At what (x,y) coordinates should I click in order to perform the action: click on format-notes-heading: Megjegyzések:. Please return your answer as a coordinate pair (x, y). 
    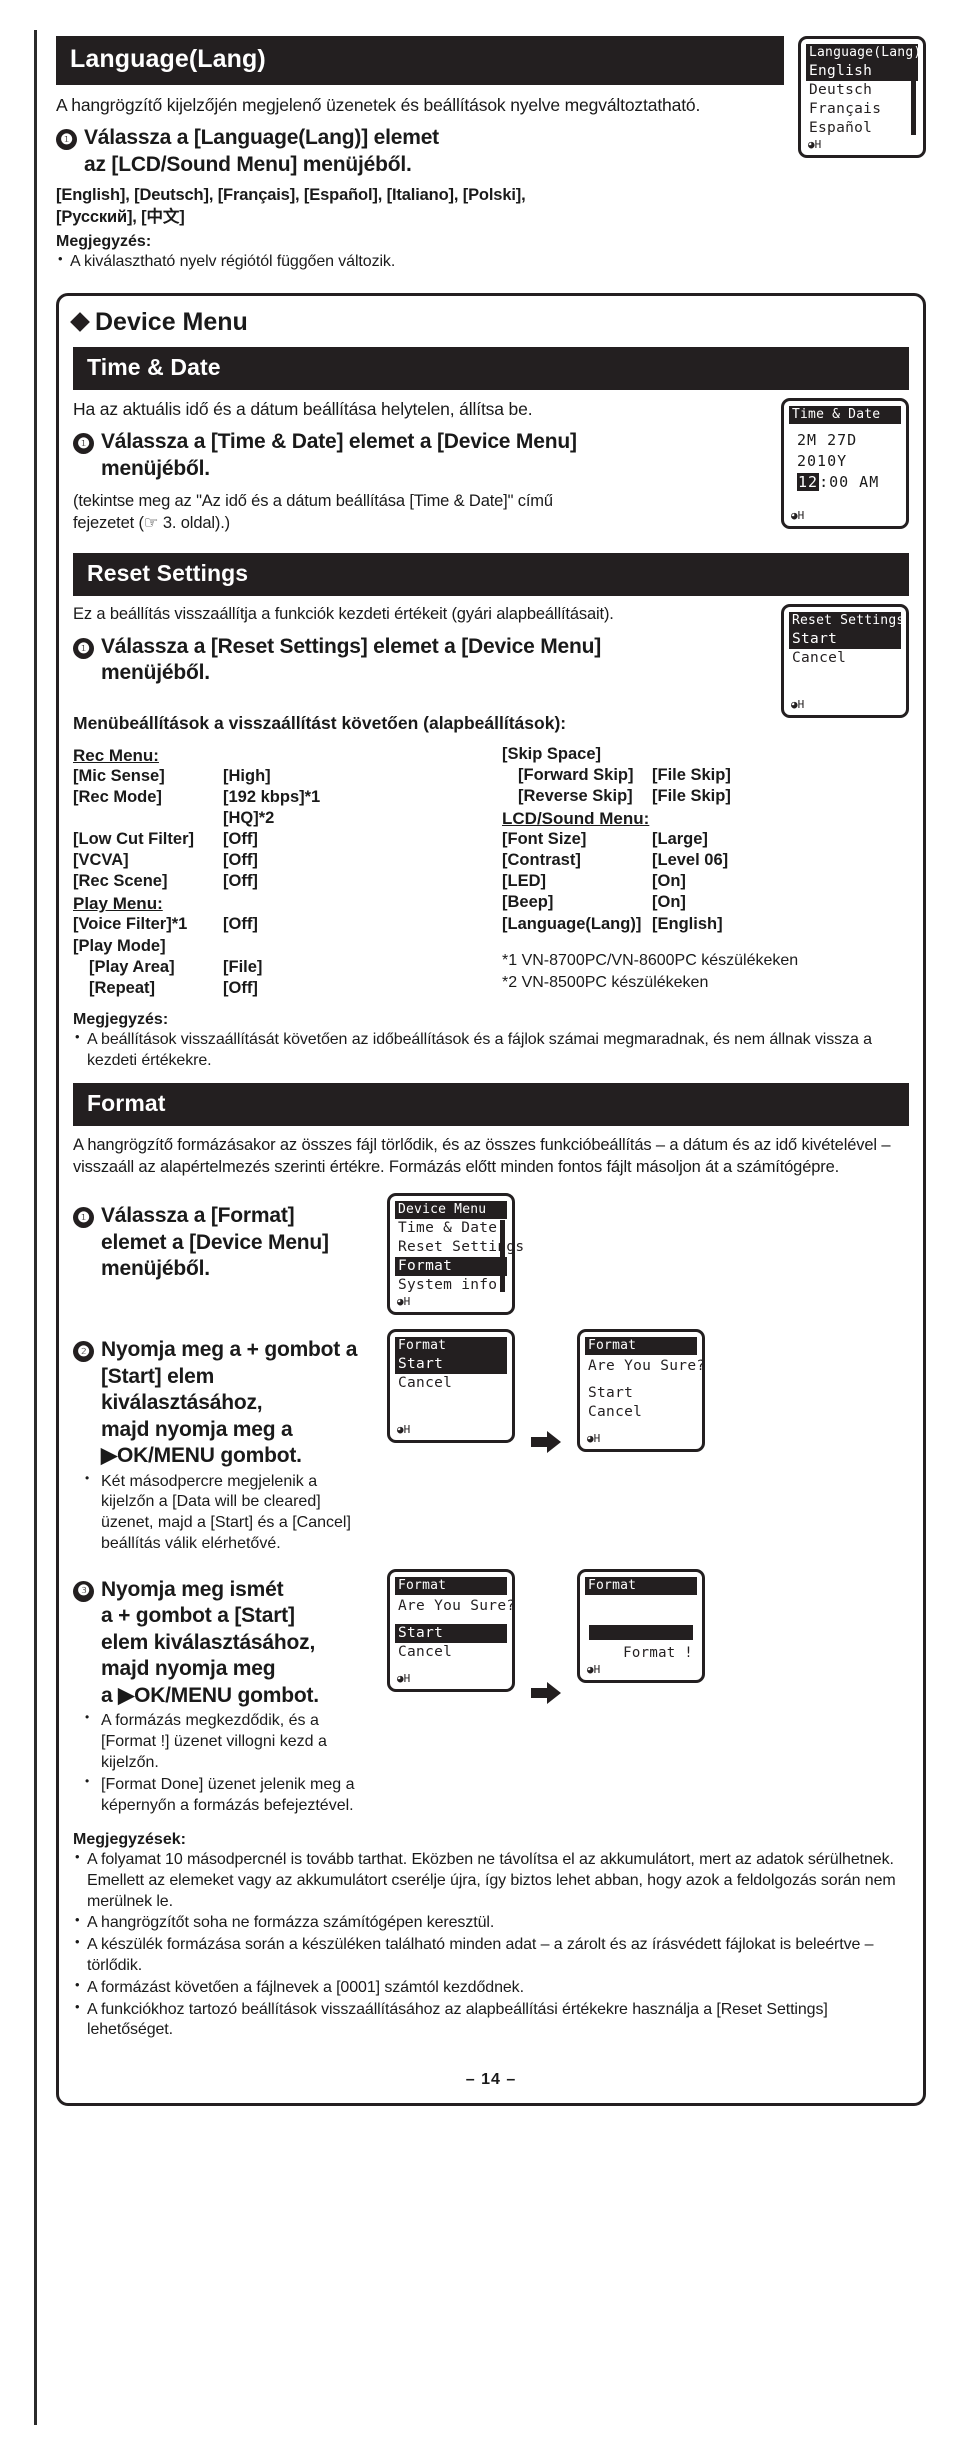
    Looking at the image, I should click on (129, 1839).